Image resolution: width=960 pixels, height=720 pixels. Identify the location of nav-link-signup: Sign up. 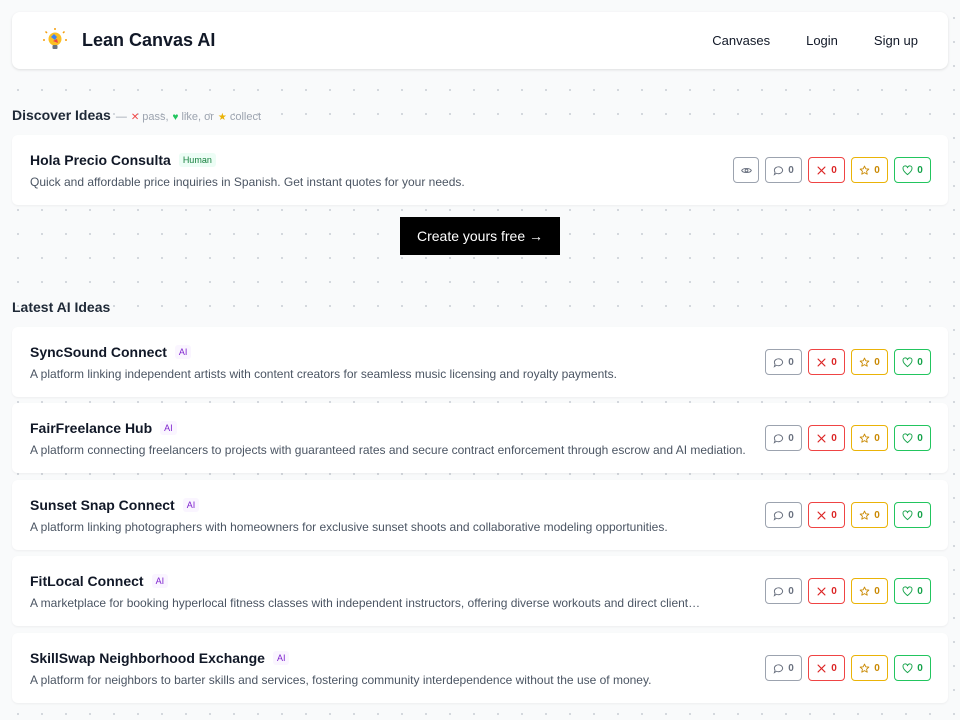
(896, 40).